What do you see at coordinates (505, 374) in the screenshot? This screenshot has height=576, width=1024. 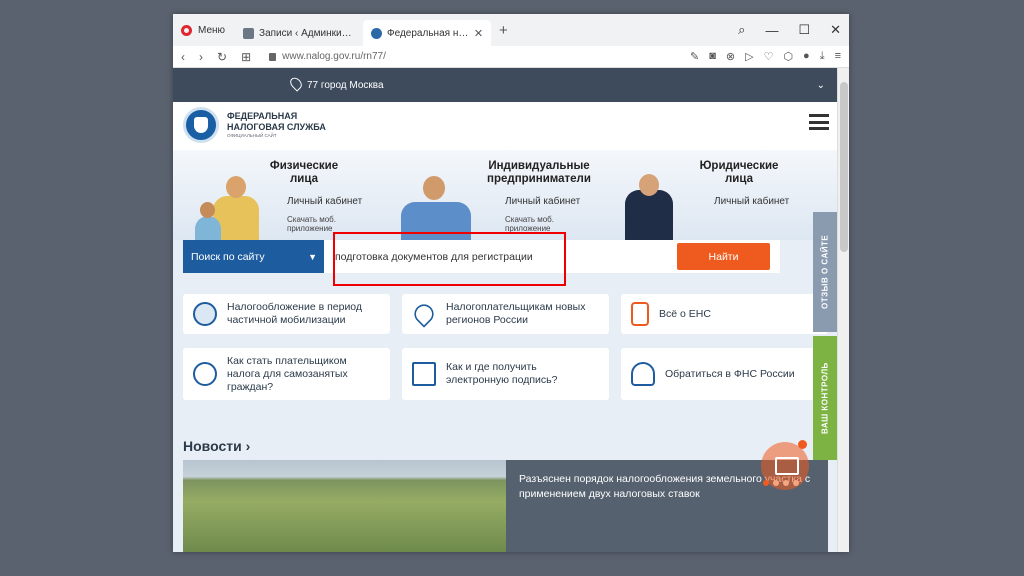 I see `card-e-signature: Как и где получить электронную подпись?` at bounding box center [505, 374].